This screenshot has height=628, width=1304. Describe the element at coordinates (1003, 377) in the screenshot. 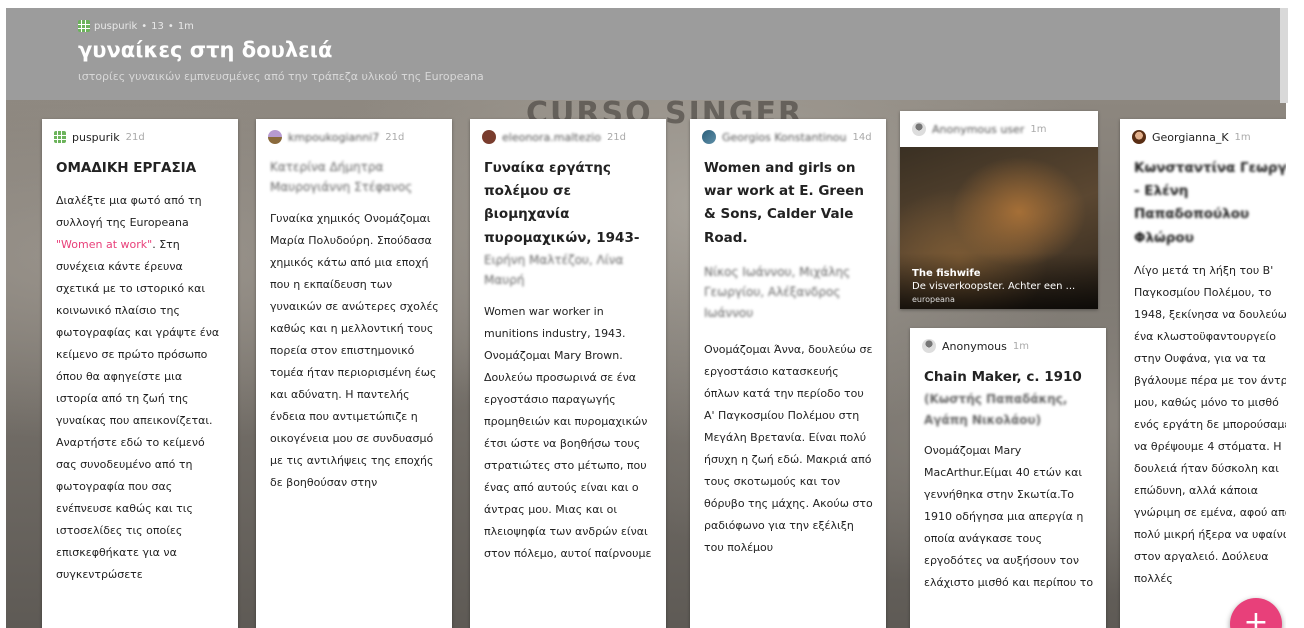

I see `post-title: Chain Maker, c. 1910` at that location.